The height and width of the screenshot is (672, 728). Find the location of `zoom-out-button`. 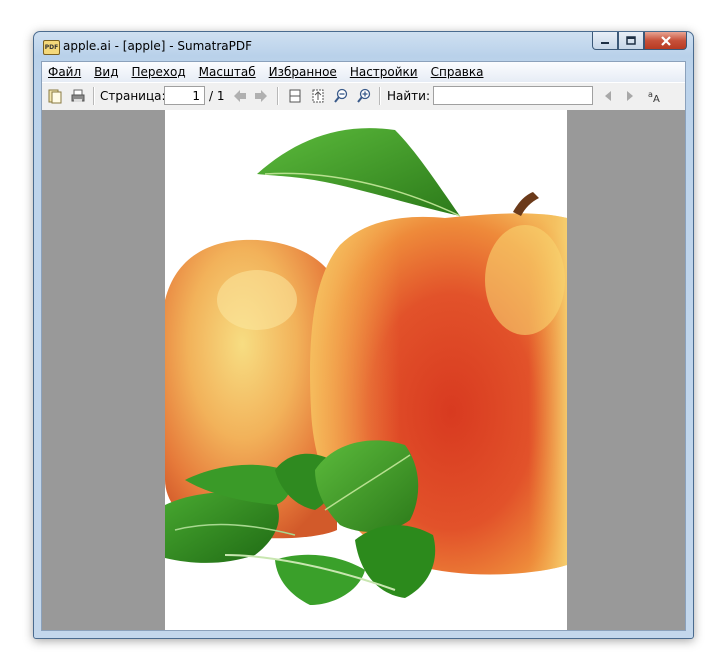

zoom-out-button is located at coordinates (341, 96).